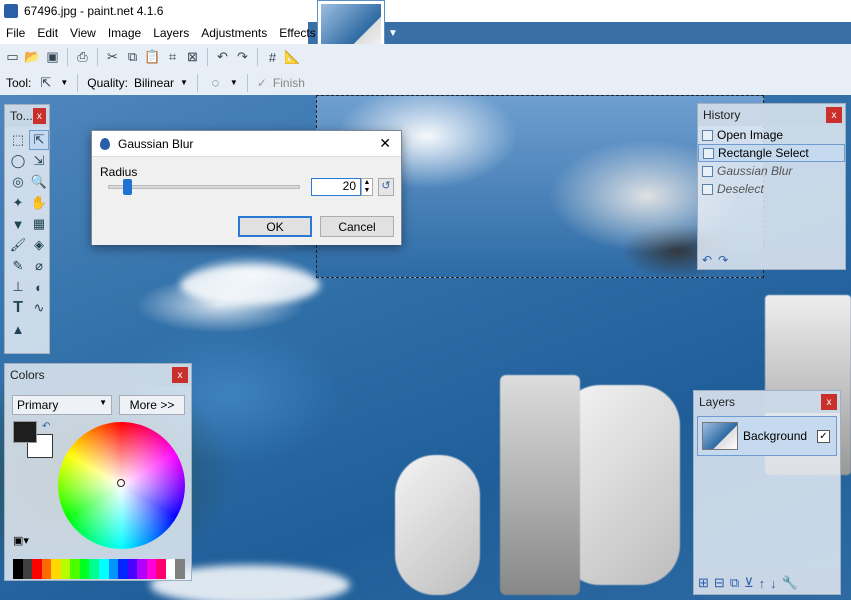 The image size is (851, 600). I want to click on color-wheel-marker, so click(121, 483).